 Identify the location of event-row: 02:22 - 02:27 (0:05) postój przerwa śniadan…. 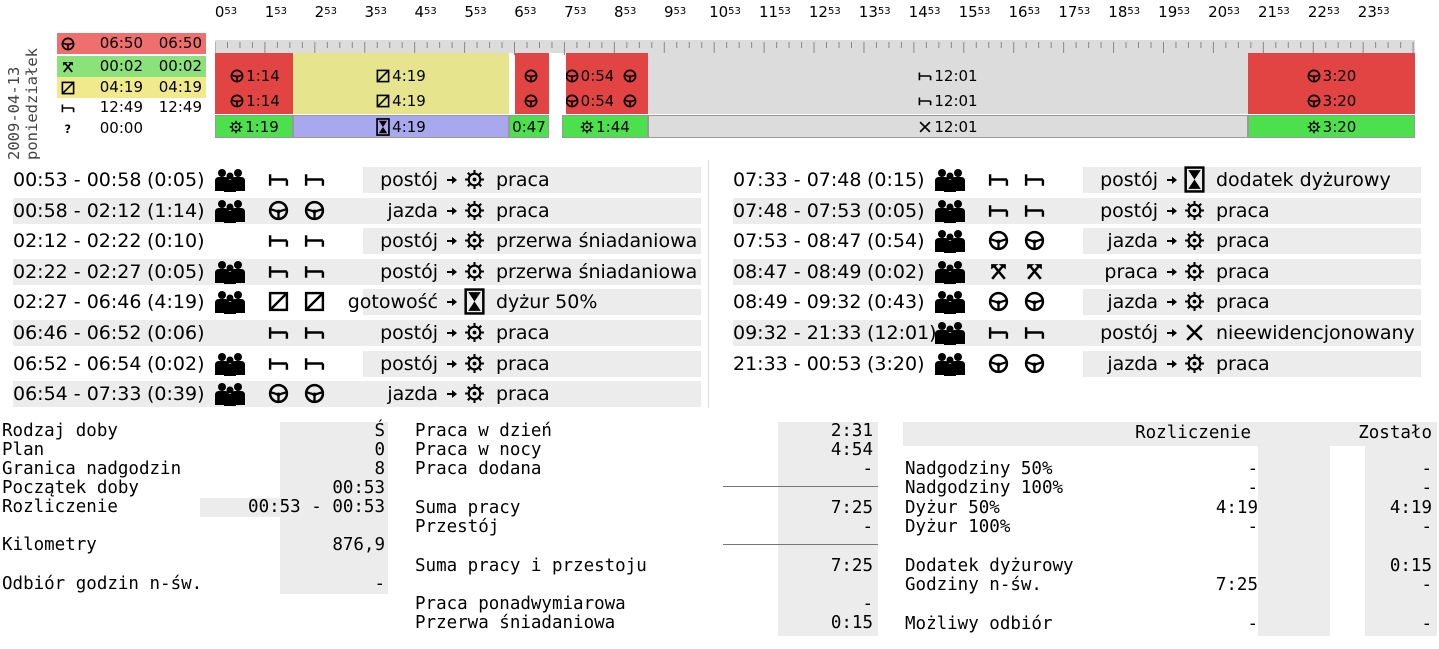
(357, 272).